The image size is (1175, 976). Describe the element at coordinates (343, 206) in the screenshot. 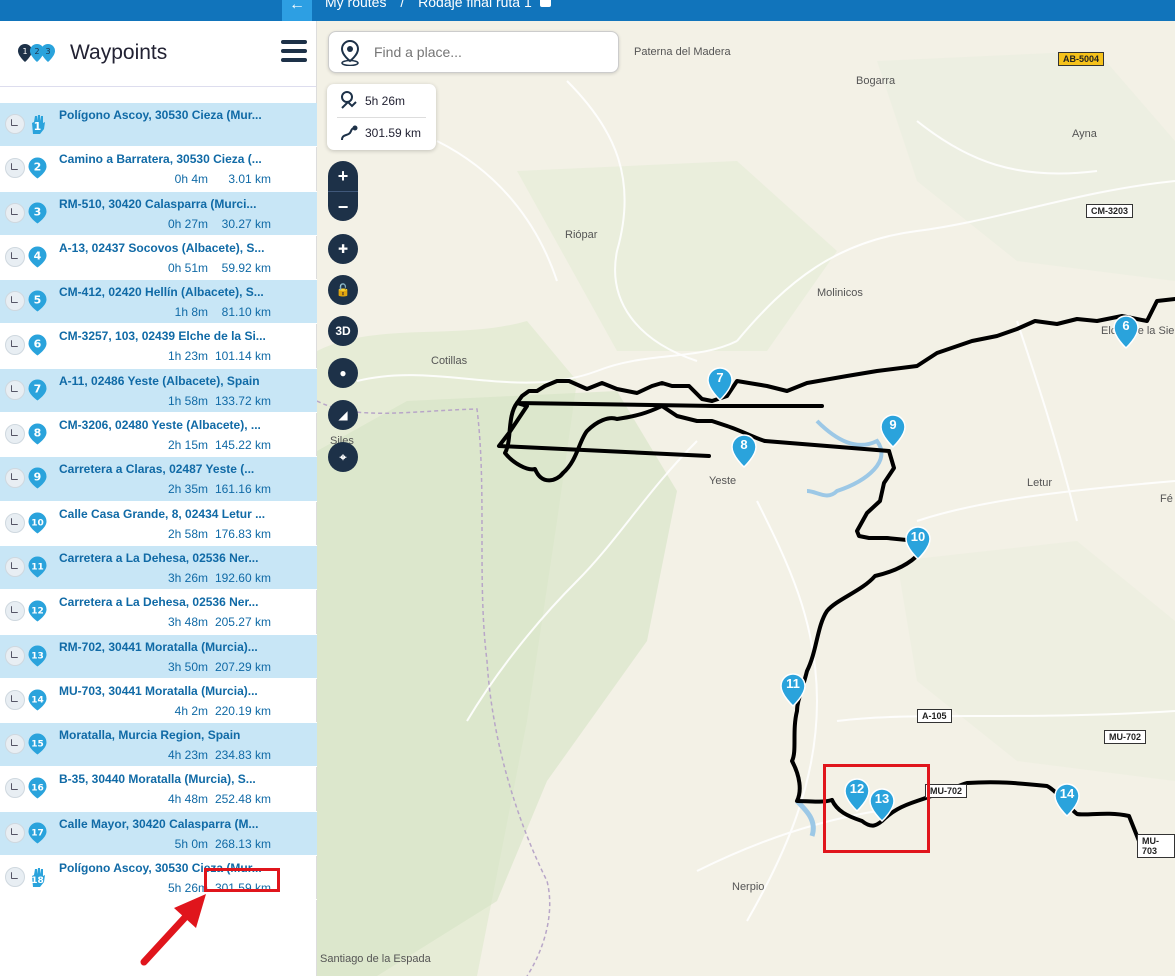

I see `zoom-out-button: −` at that location.